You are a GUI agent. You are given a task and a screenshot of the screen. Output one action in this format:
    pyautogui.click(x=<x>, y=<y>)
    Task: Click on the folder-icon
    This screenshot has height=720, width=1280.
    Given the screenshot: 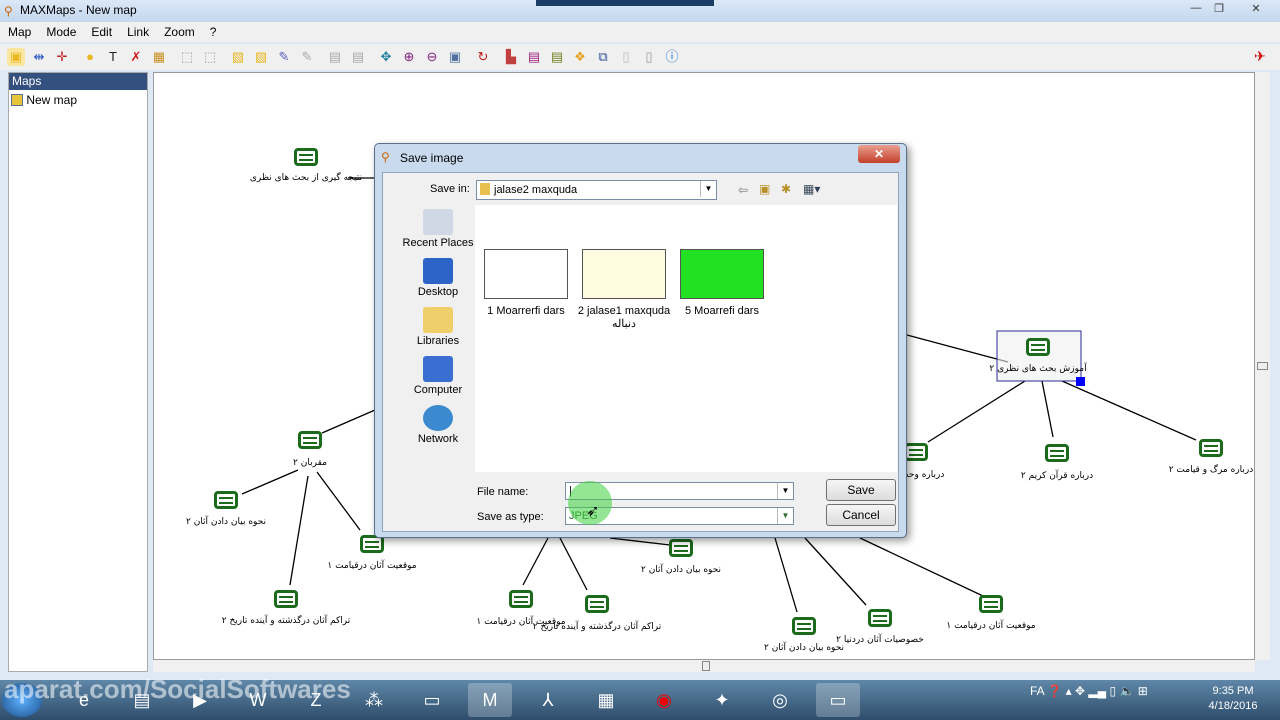 What is the action you would take?
    pyautogui.click(x=485, y=189)
    